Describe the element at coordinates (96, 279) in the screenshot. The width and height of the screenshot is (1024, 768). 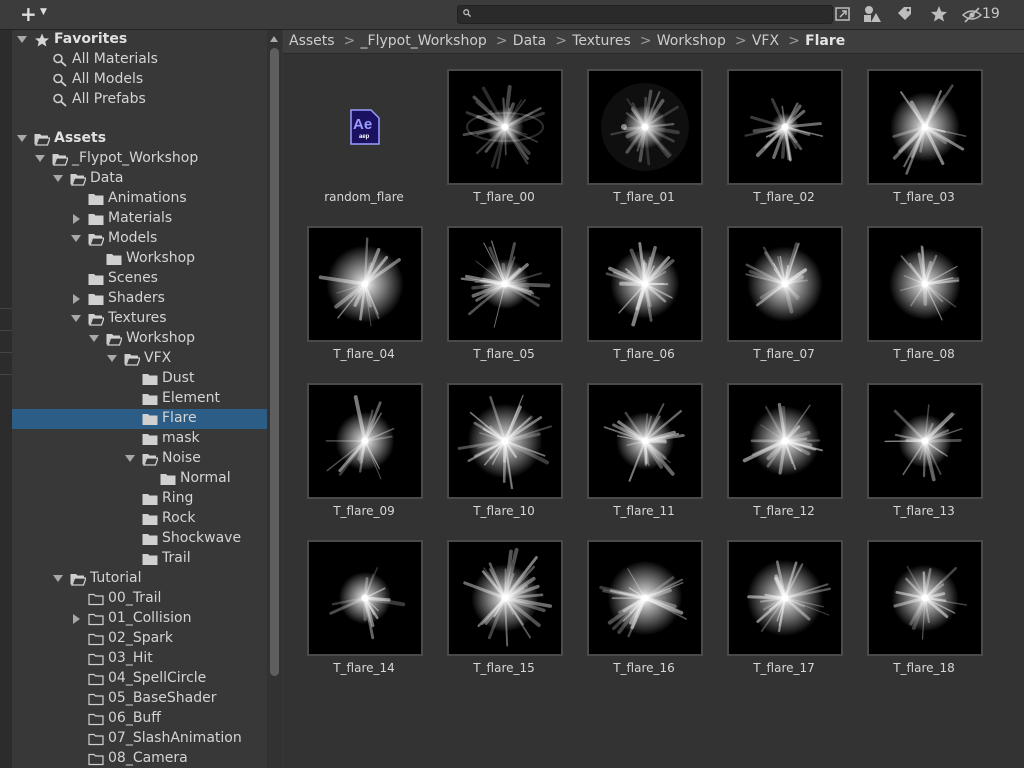
I see `folder-icon` at that location.